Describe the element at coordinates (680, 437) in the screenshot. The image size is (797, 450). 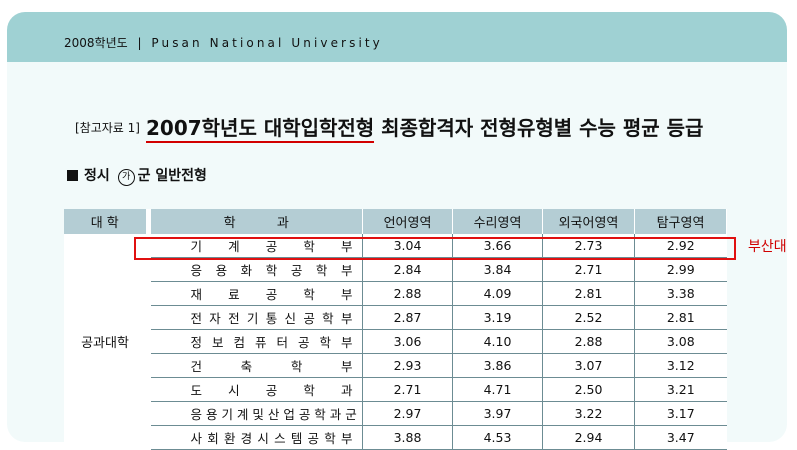
I see `score-cell: 3.47` at that location.